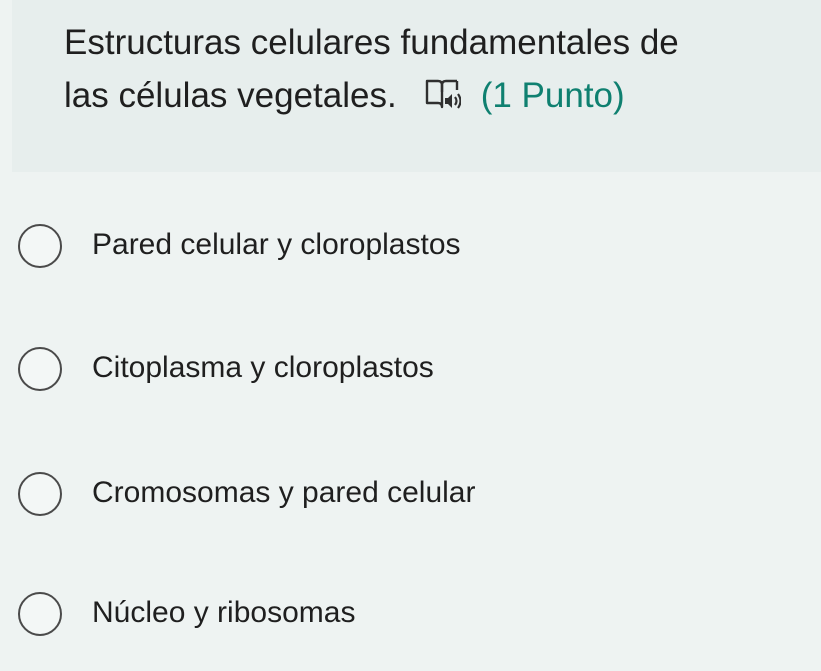 Image resolution: width=821 pixels, height=671 pixels. Describe the element at coordinates (371, 42) in the screenshot. I see `question-title-line1: Estructuras celulares fundamentales de` at that location.